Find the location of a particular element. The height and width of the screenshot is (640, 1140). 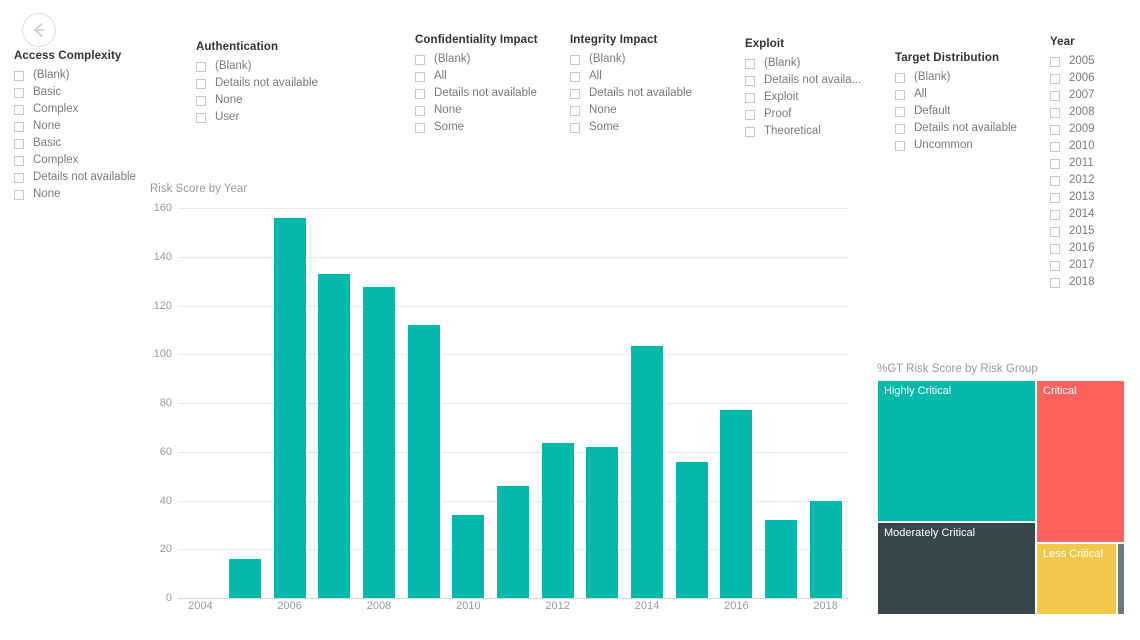

slicer-option: 2018 is located at coordinates (1095, 282).